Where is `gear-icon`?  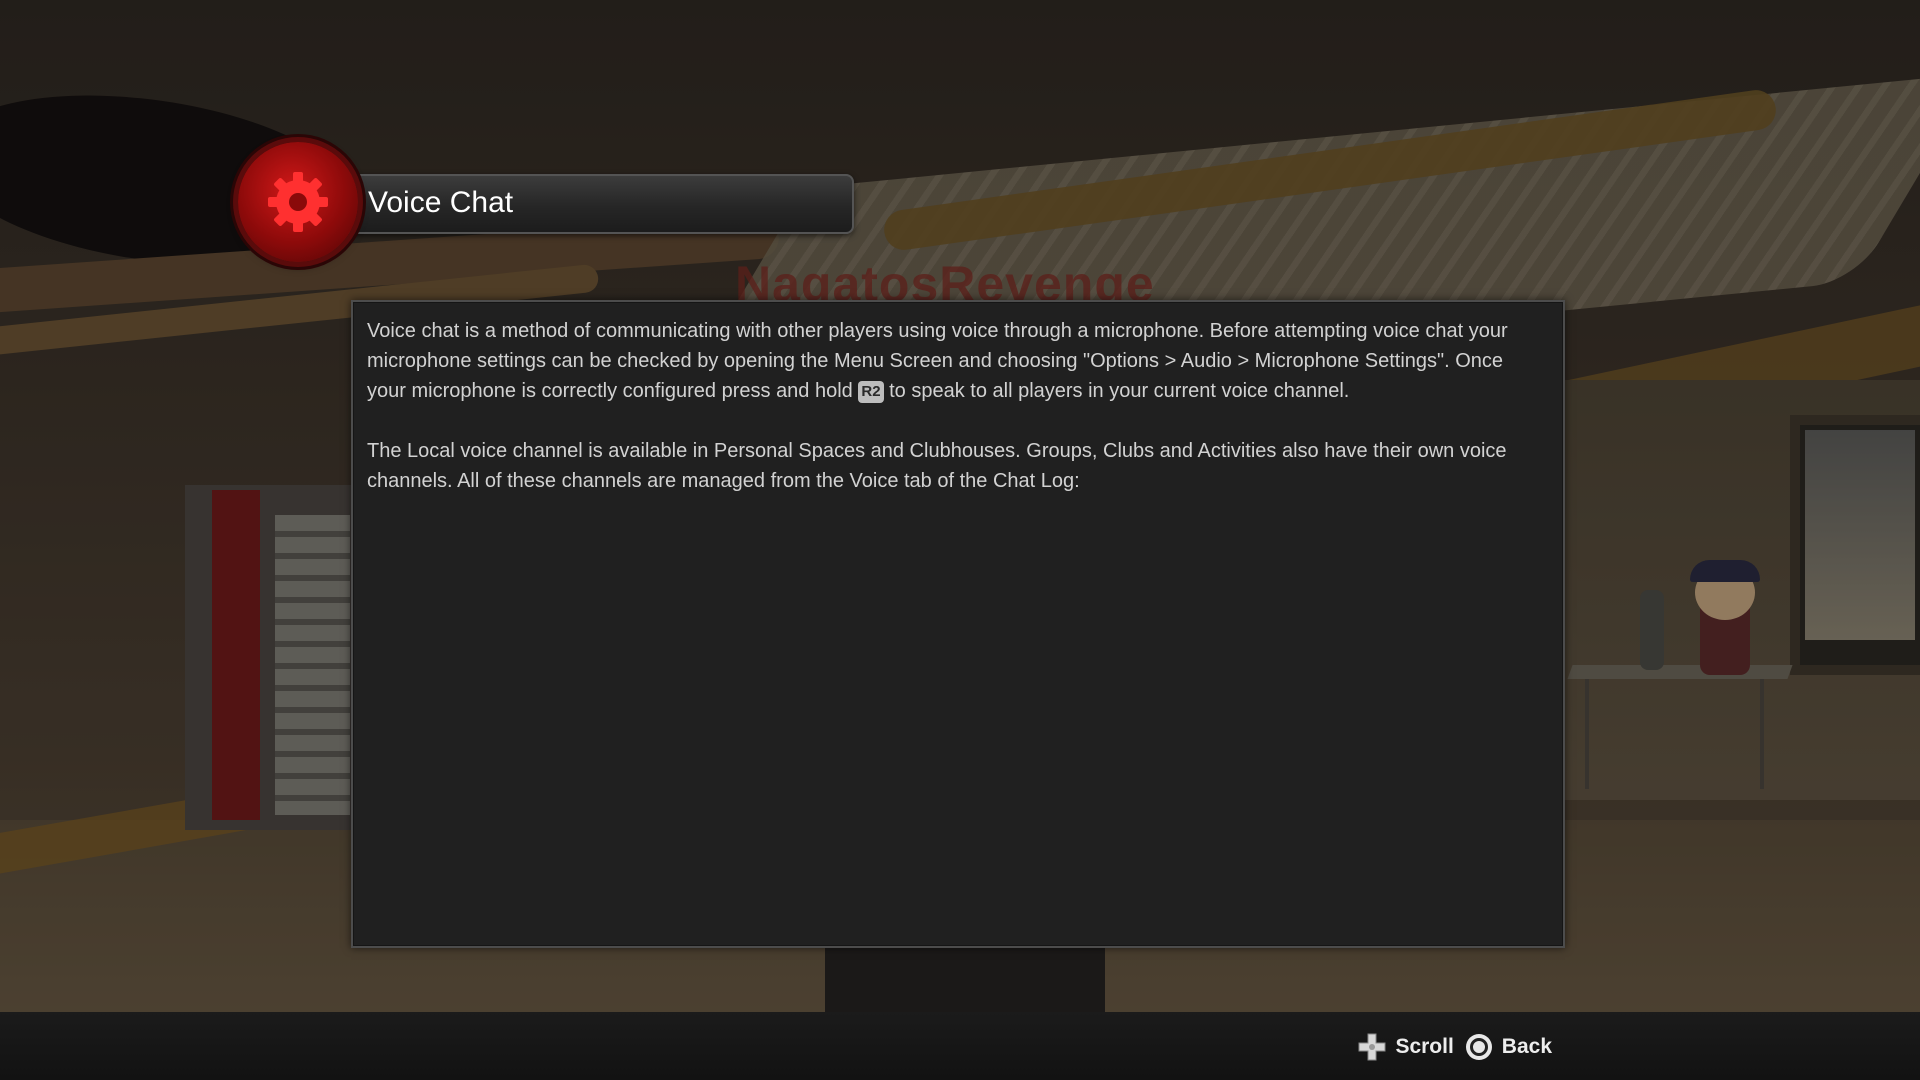
gear-icon is located at coordinates (298, 202).